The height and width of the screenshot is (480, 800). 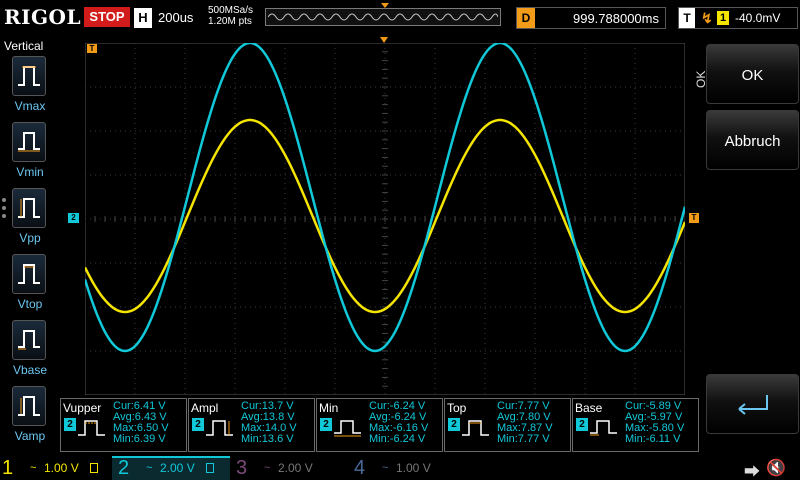 I want to click on delay-label: D, so click(x=526, y=18).